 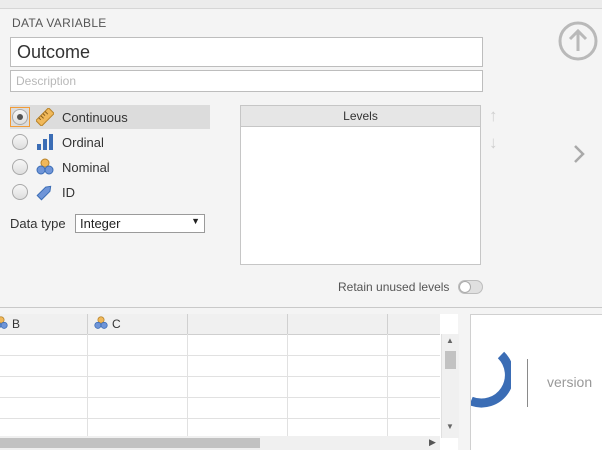 What do you see at coordinates (493, 116) in the screenshot?
I see `move-up-arrow-icon: ↑` at bounding box center [493, 116].